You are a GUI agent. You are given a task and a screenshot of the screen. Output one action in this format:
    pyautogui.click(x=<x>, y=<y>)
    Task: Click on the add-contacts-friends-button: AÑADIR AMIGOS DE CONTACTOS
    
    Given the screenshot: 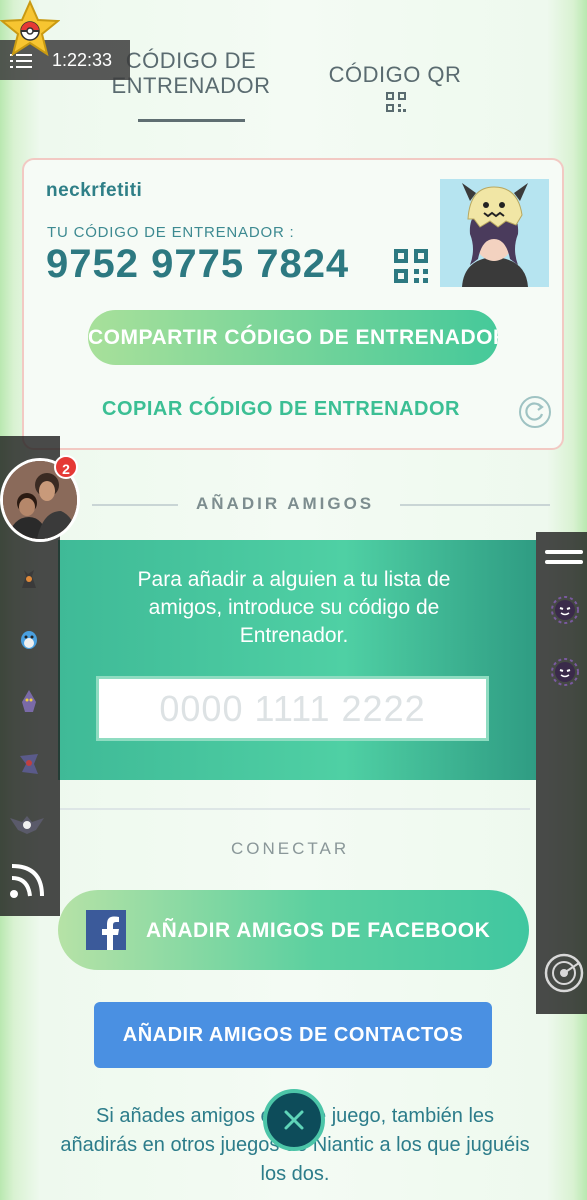 What is the action you would take?
    pyautogui.click(x=293, y=1035)
    